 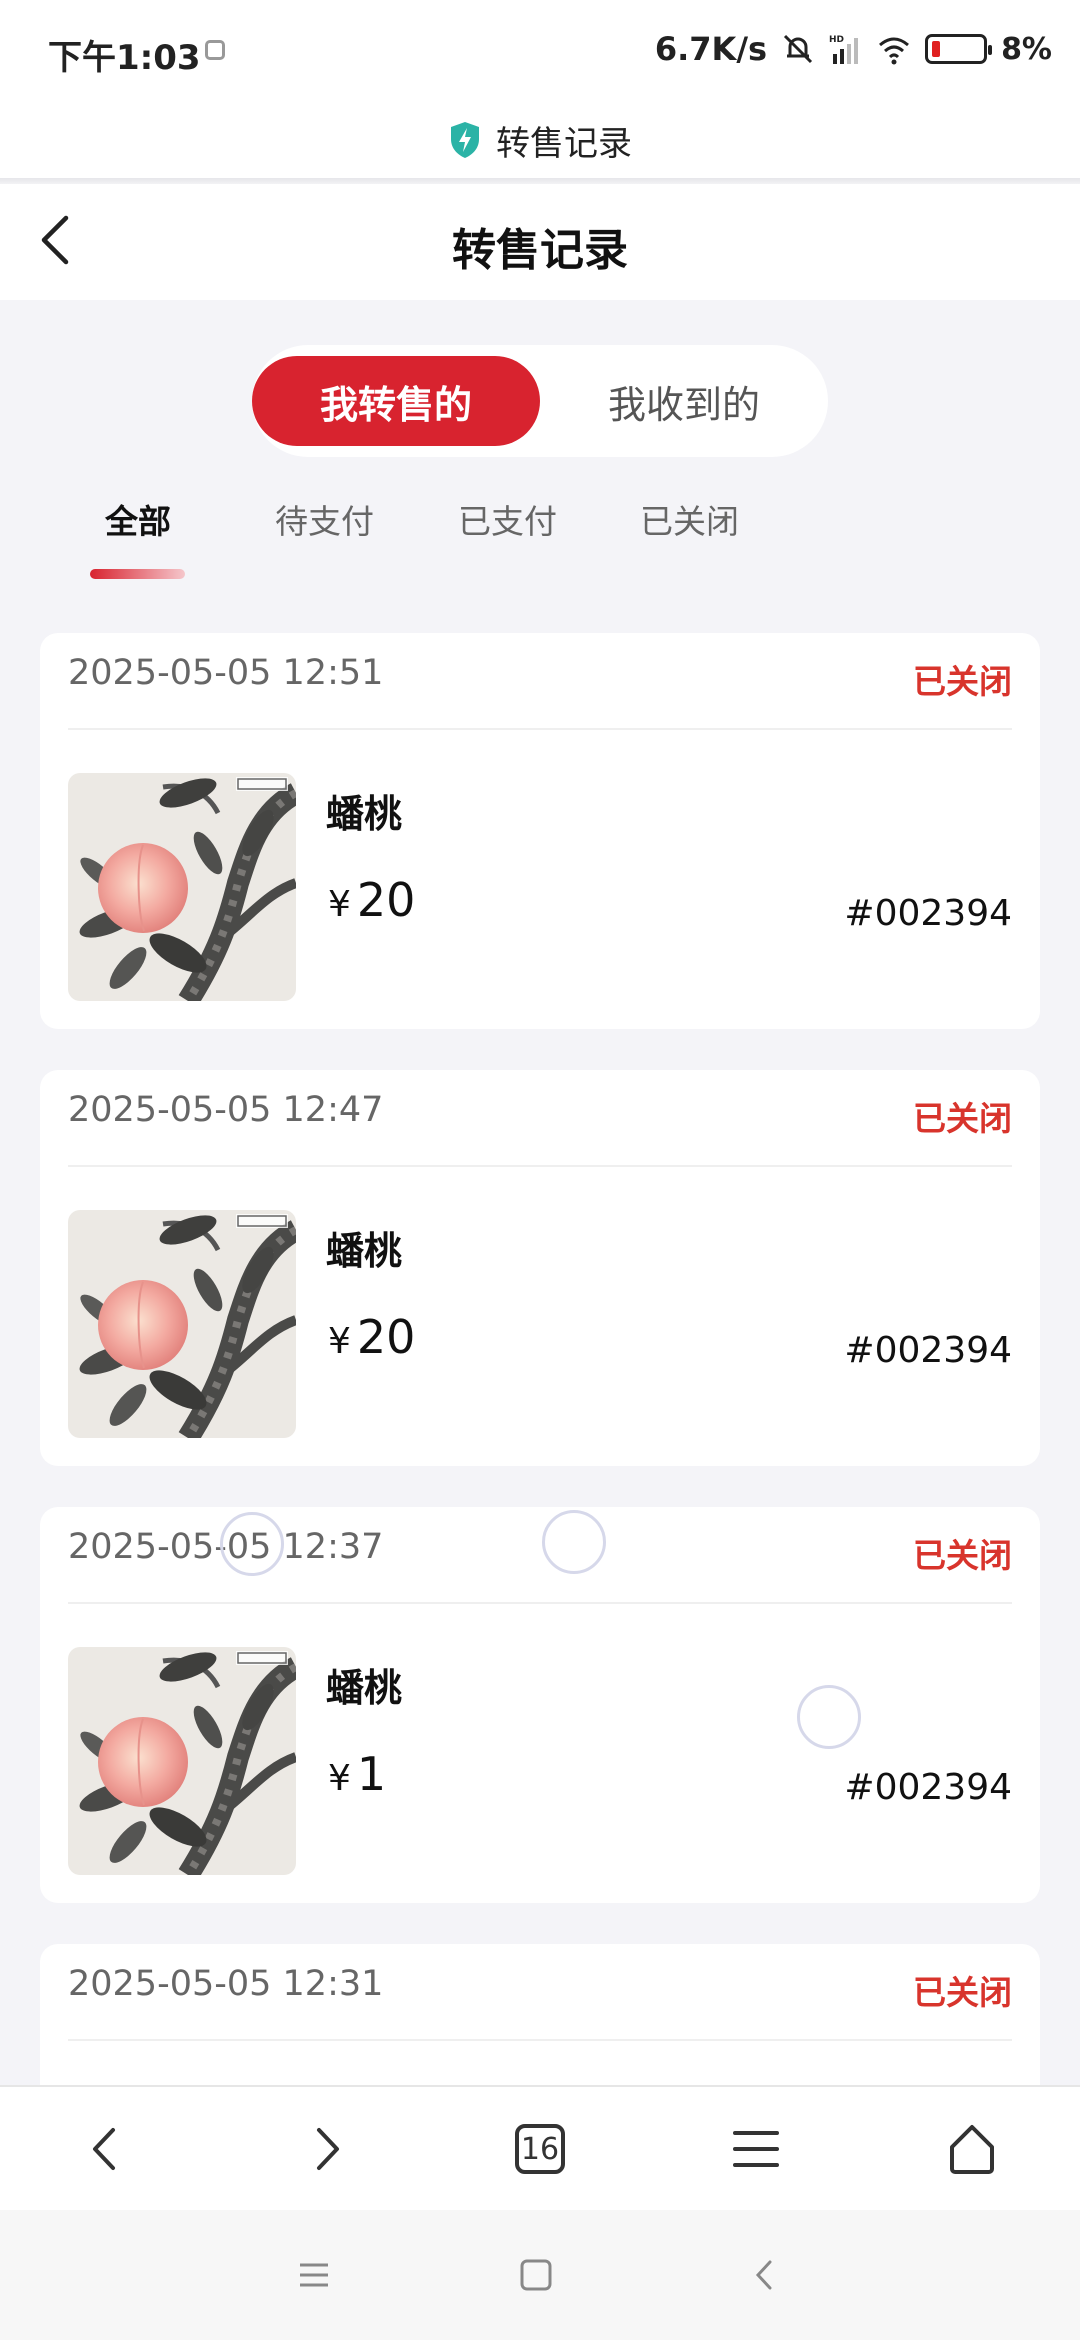 What do you see at coordinates (226, 1110) in the screenshot?
I see `order-time: 2025-05-05 12:47` at bounding box center [226, 1110].